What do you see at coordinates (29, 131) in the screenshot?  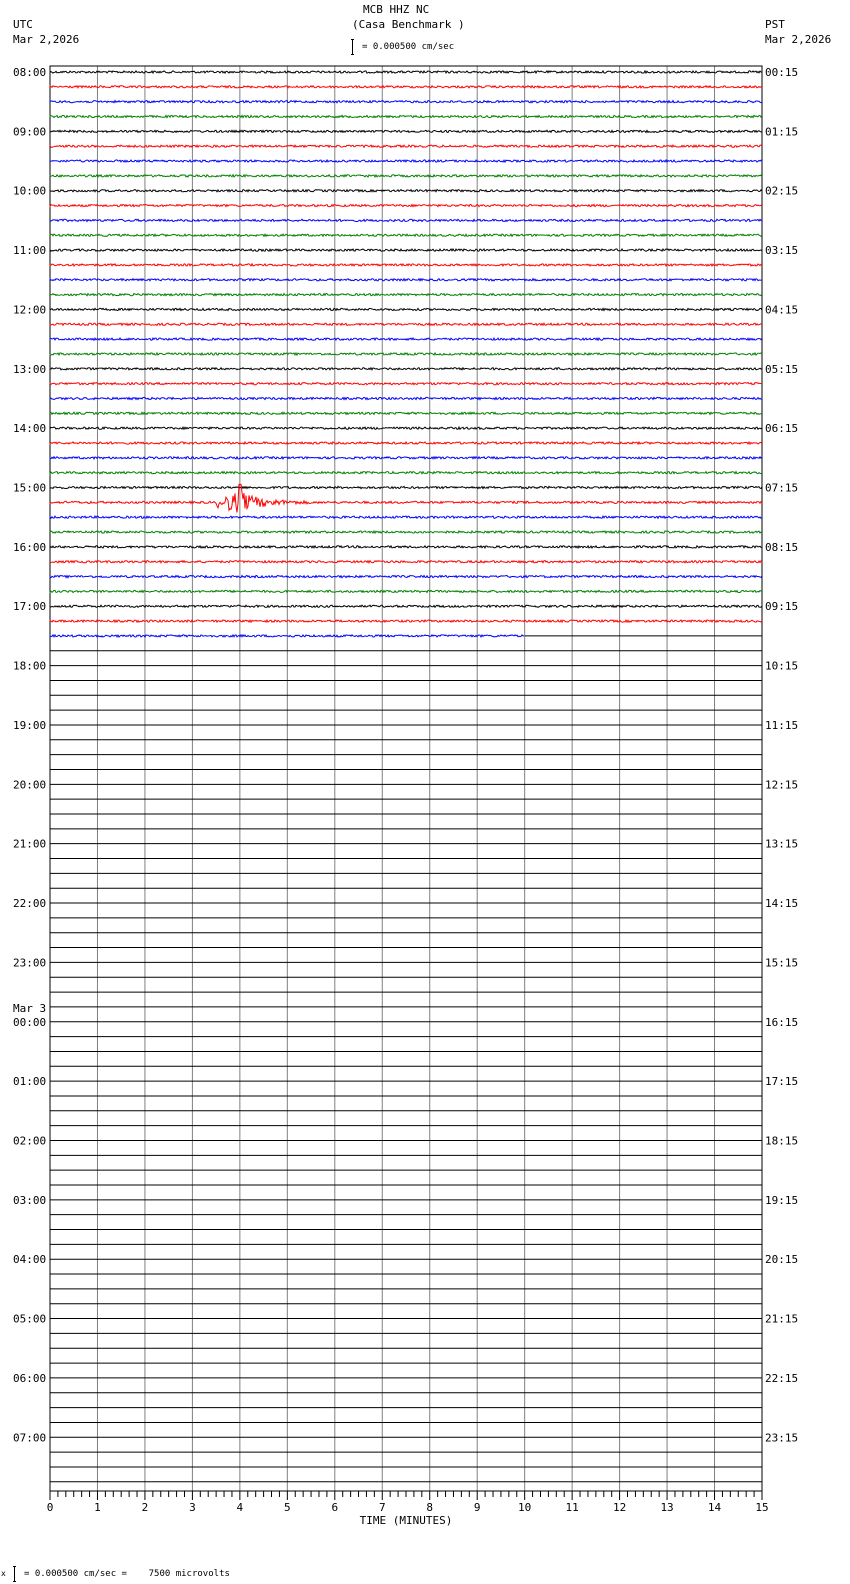 I see `utc-hour-label: 09:00` at bounding box center [29, 131].